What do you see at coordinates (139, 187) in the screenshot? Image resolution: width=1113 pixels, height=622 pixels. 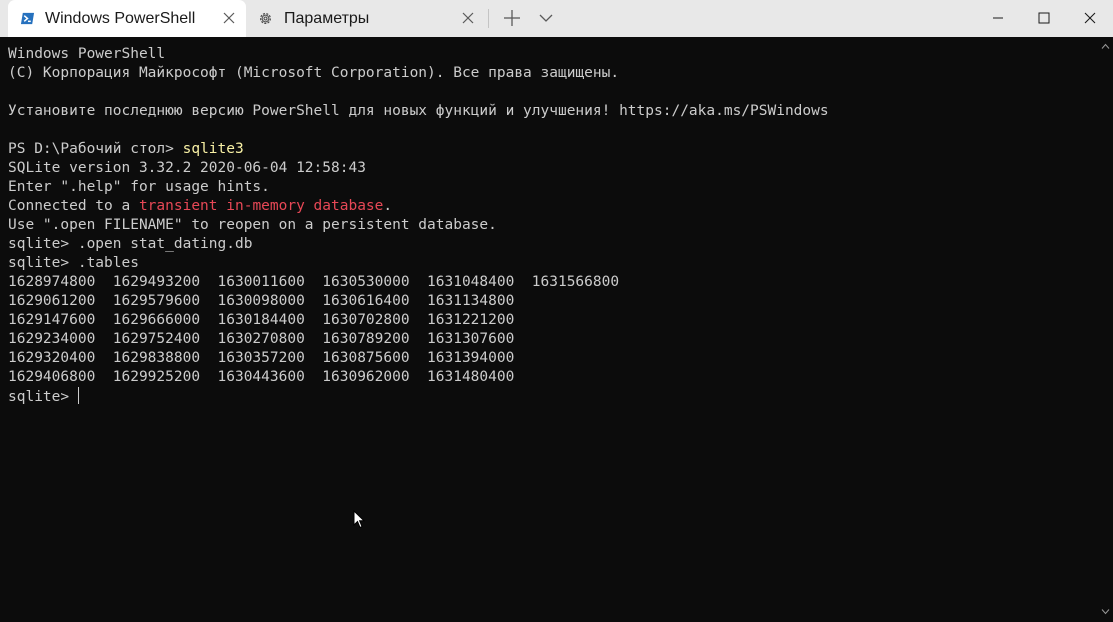 I see `help-hint: Enter ".help" for usage hints.` at bounding box center [139, 187].